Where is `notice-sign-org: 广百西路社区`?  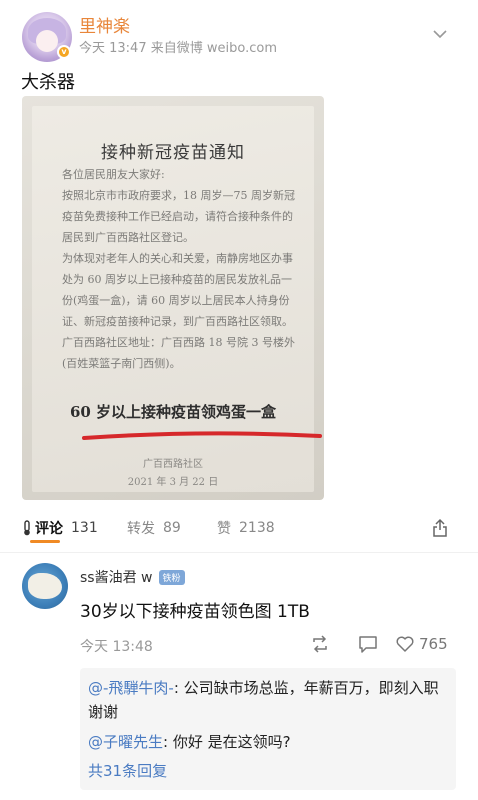
notice-sign-org: 广百西路社区 is located at coordinates (173, 464).